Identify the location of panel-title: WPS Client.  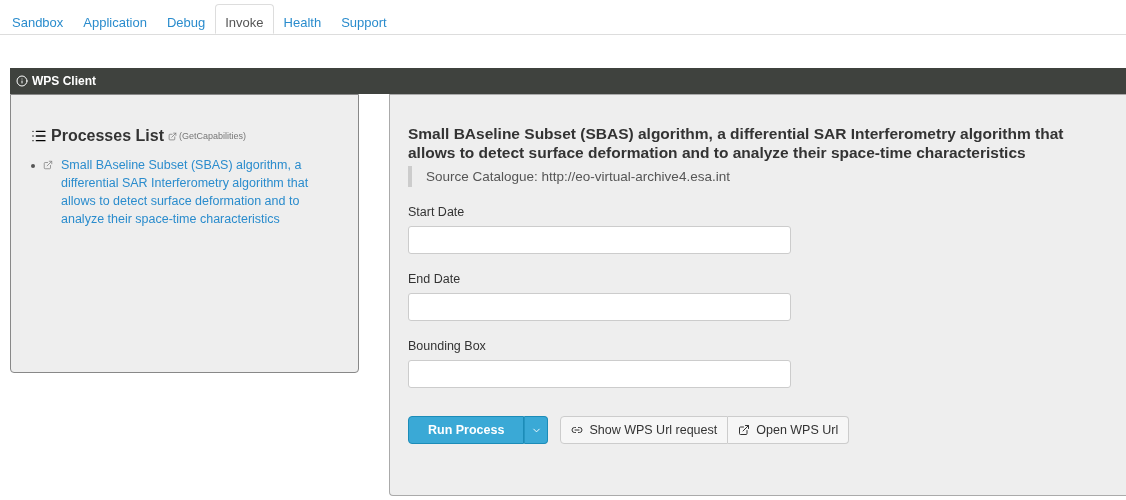
(64, 81).